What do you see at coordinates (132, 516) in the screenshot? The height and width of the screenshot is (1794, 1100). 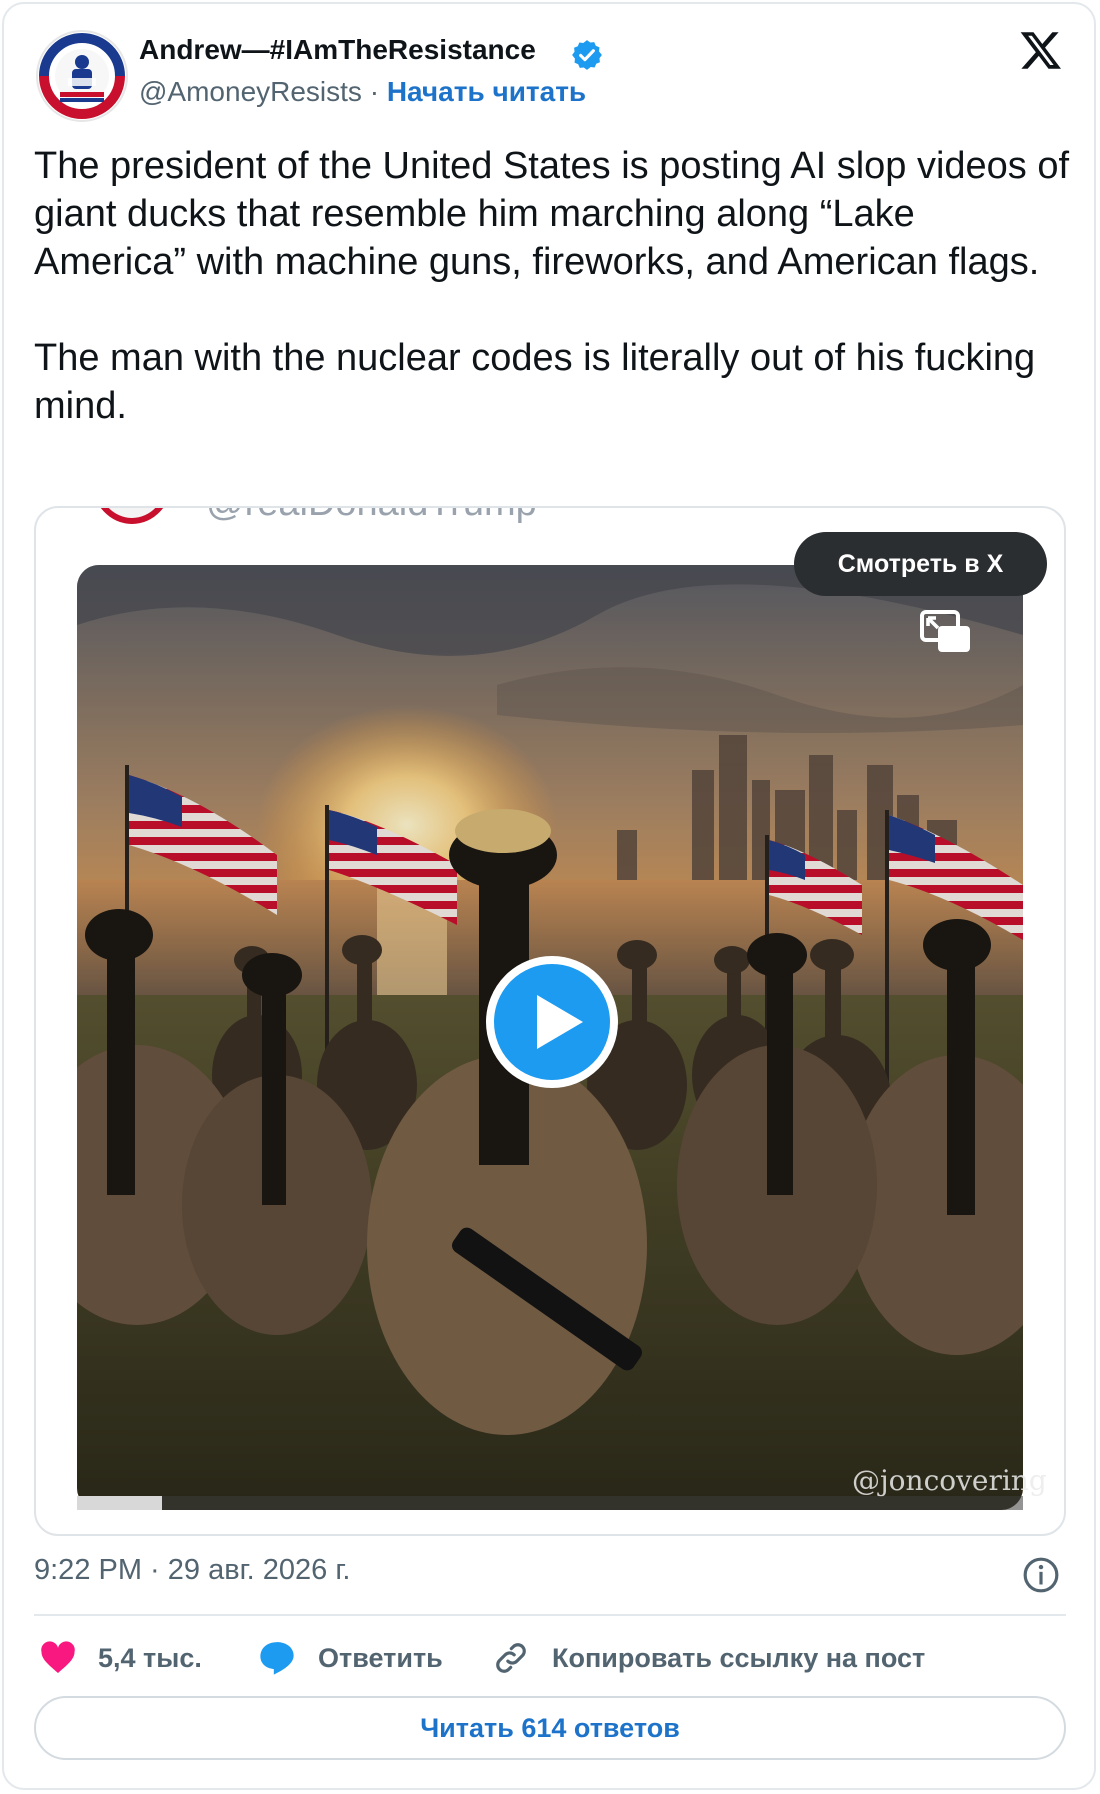 I see `embedded-avatar` at bounding box center [132, 516].